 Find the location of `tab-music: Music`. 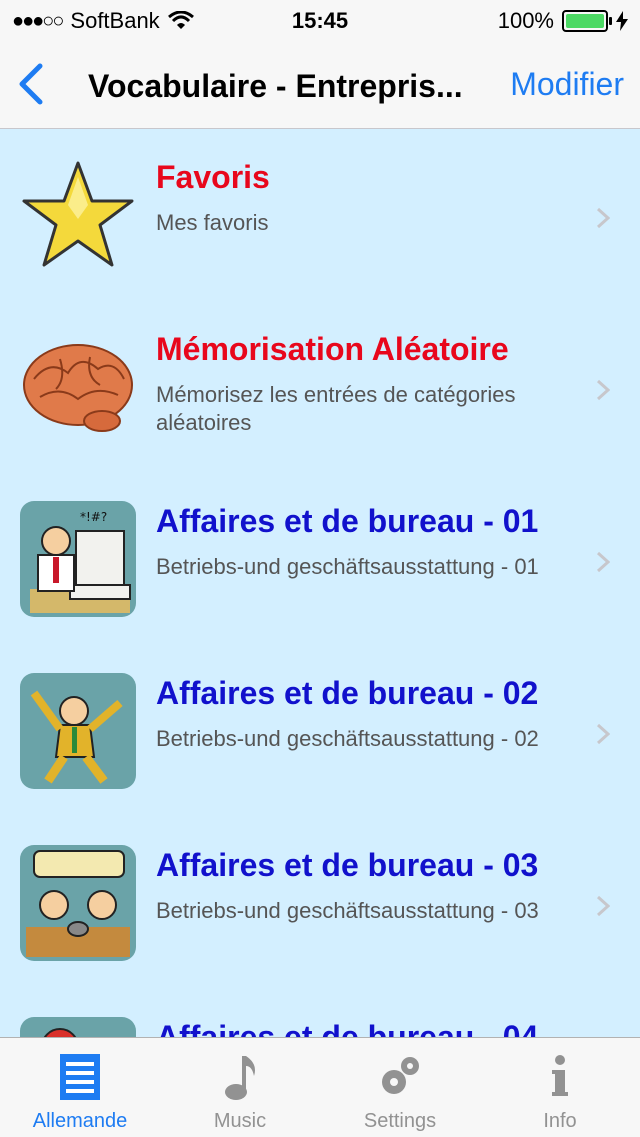

tab-music: Music is located at coordinates (240, 1087).